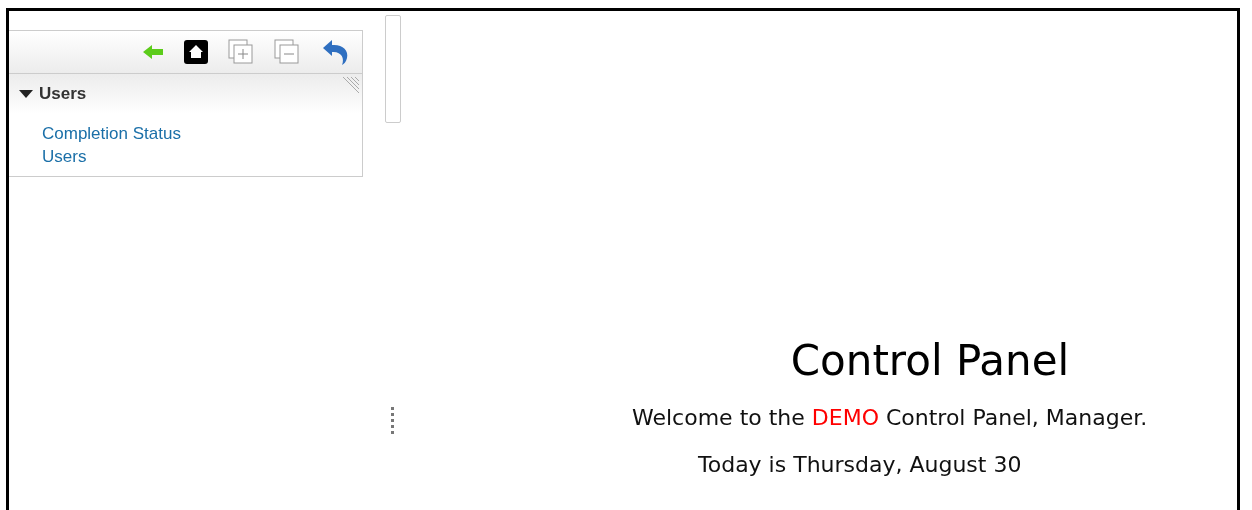 The width and height of the screenshot is (1252, 510). What do you see at coordinates (393, 421) in the screenshot?
I see `splitter-grip-icon` at bounding box center [393, 421].